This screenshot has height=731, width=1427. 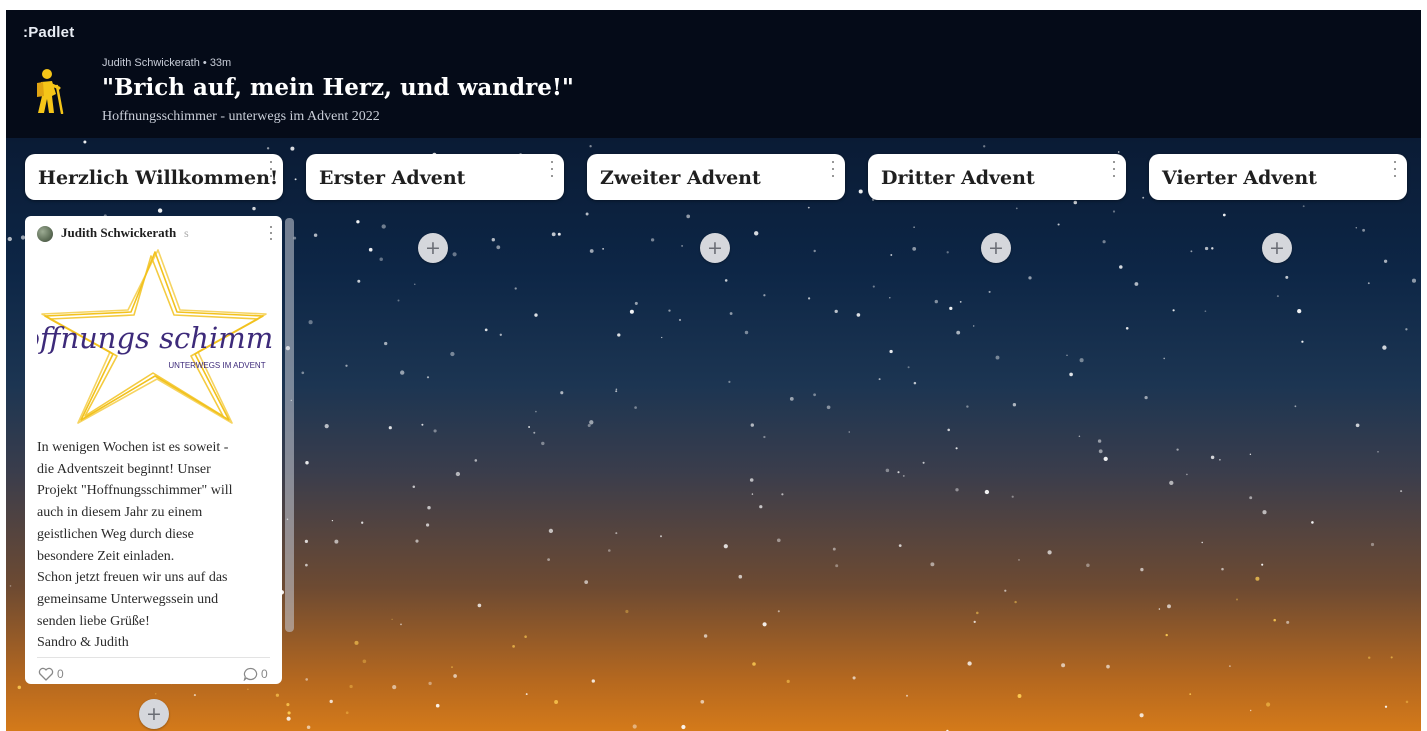 What do you see at coordinates (154, 177) in the screenshot?
I see `column-header-herzlich-willkommen: Herzlich Willkommen!` at bounding box center [154, 177].